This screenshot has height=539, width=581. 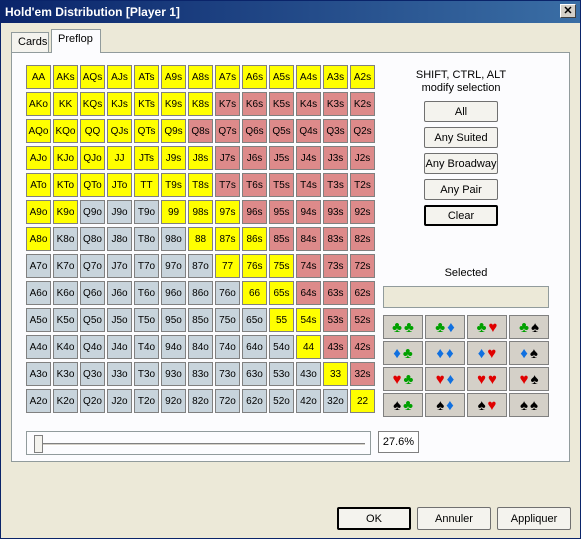 I want to click on hand-cell-52o: 52o, so click(x=281, y=401).